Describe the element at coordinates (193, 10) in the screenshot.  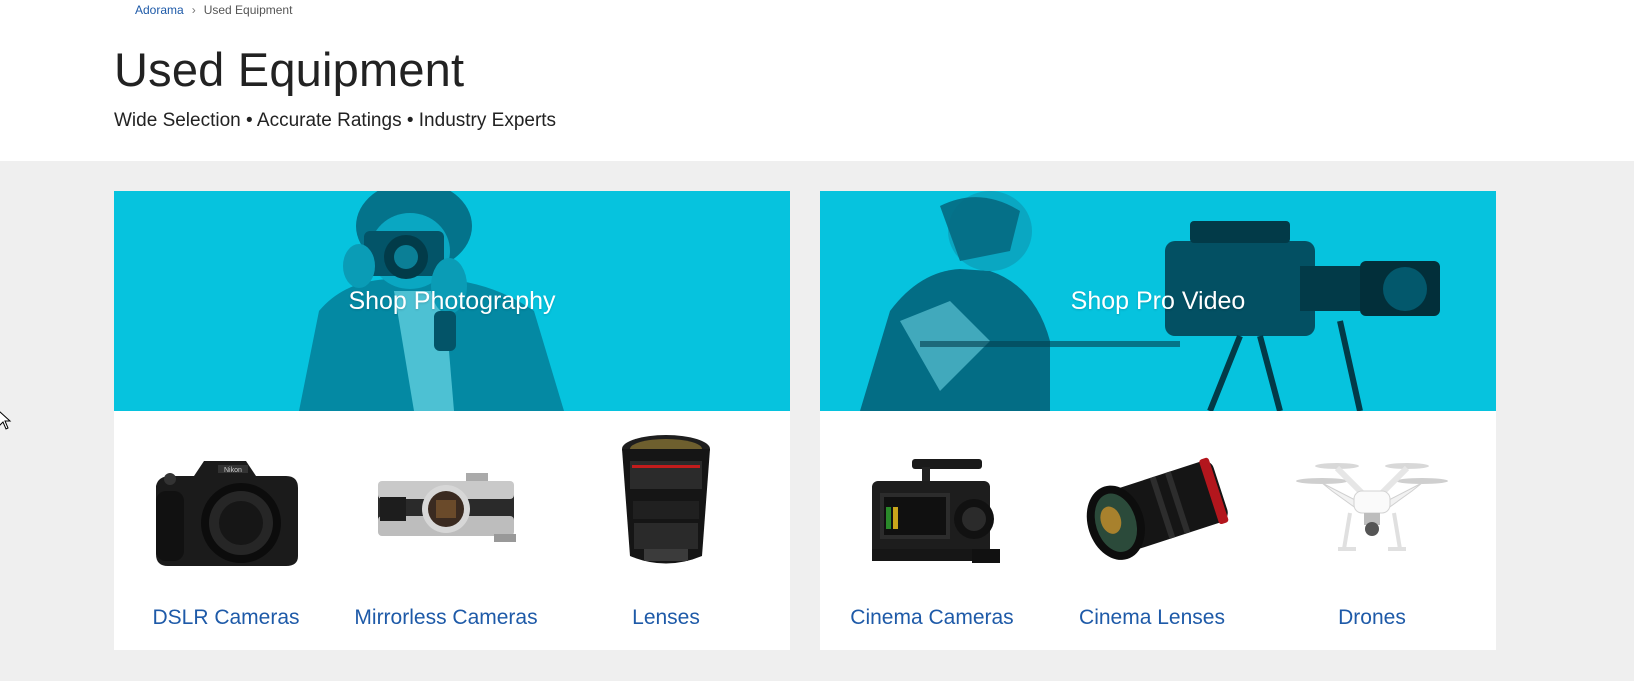
I see `chevron-right-icon: ›` at that location.